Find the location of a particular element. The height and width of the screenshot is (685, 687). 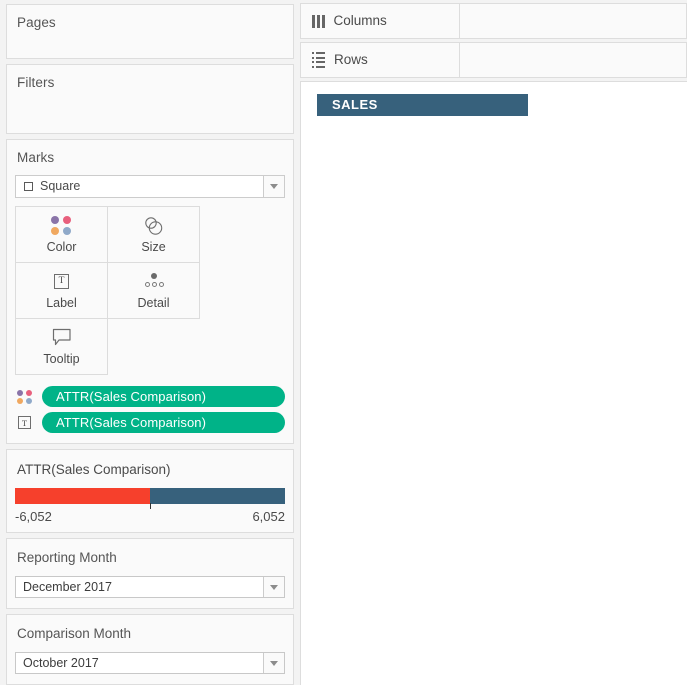

comparison-month-chevron-down-icon is located at coordinates (273, 663).